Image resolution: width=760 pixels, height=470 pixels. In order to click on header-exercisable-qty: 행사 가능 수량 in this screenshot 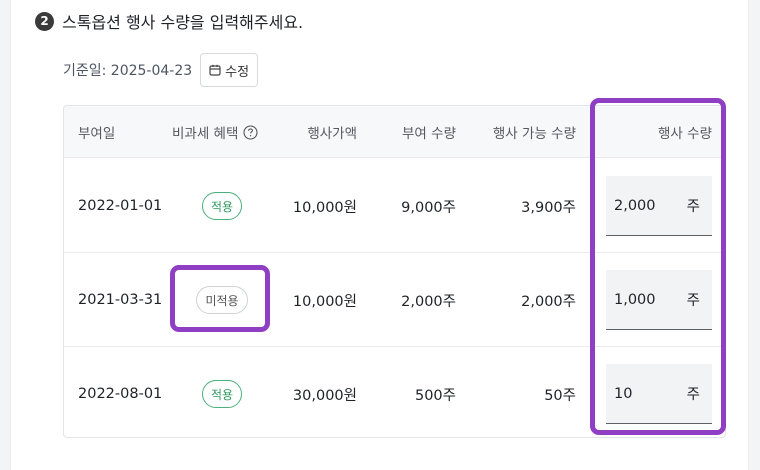, I will do `click(534, 134)`.